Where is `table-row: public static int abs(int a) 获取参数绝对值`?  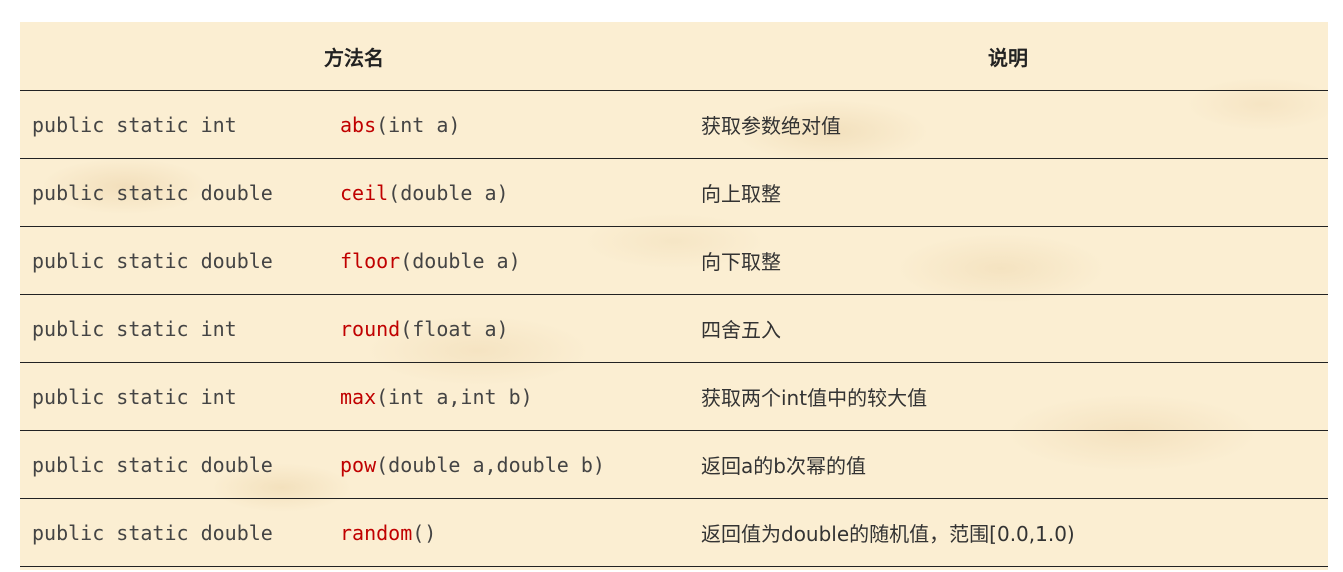 table-row: public static int abs(int a) 获取参数绝对值 is located at coordinates (674, 124).